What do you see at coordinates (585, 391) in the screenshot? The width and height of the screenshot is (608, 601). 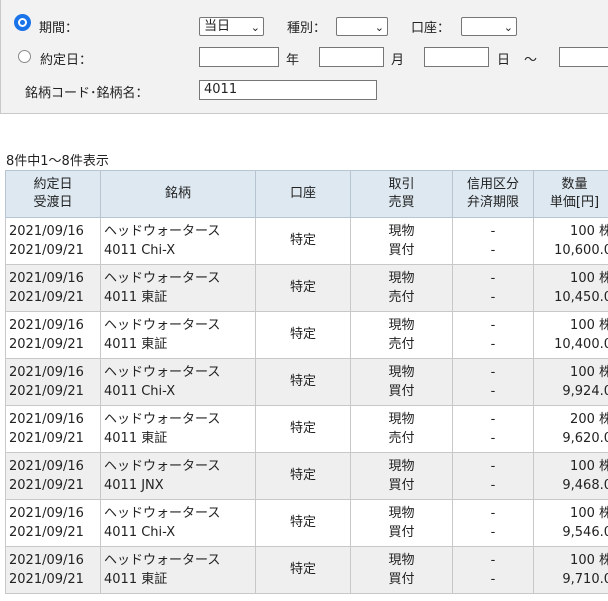 I see `cell-qty-price-price: 9,924.0` at bounding box center [585, 391].